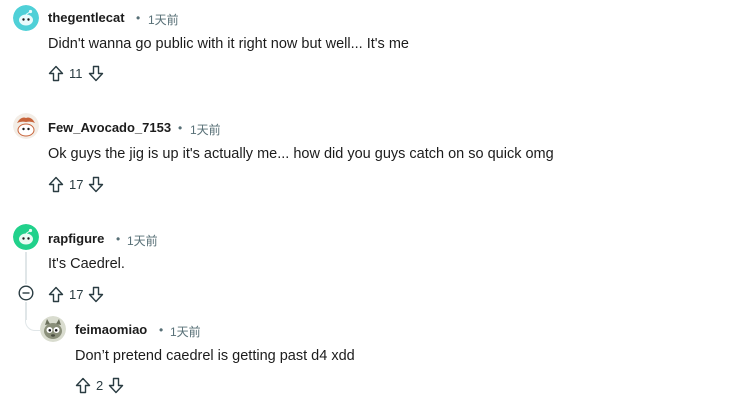  I want to click on reply-connector-curve, so click(32, 324).